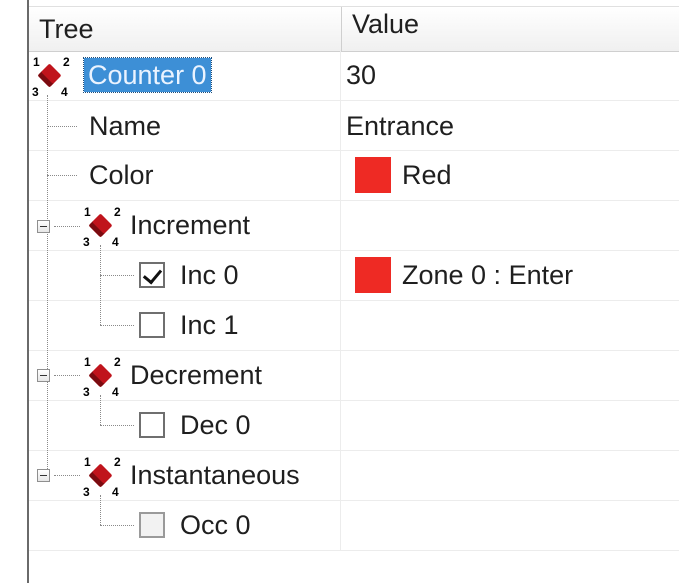  Describe the element at coordinates (184, 29) in the screenshot. I see `column-header-tree: Tree` at that location.